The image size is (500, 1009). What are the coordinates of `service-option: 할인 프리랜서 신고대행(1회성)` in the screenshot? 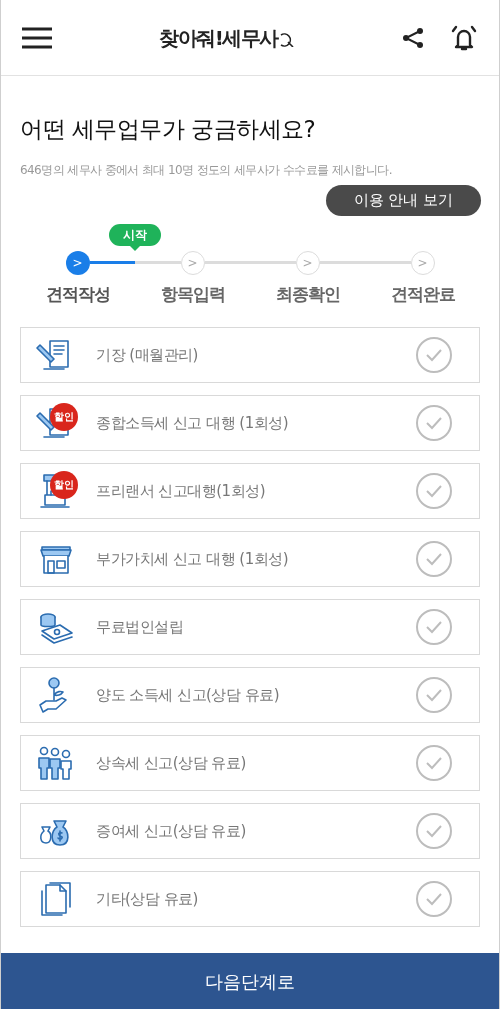 It's located at (250, 491).